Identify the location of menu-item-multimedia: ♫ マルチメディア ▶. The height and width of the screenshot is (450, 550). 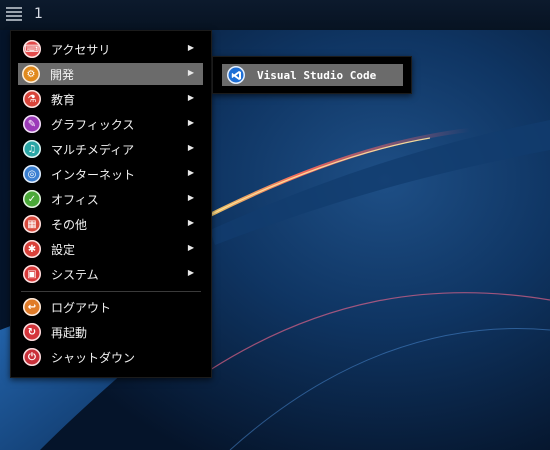
(111, 149).